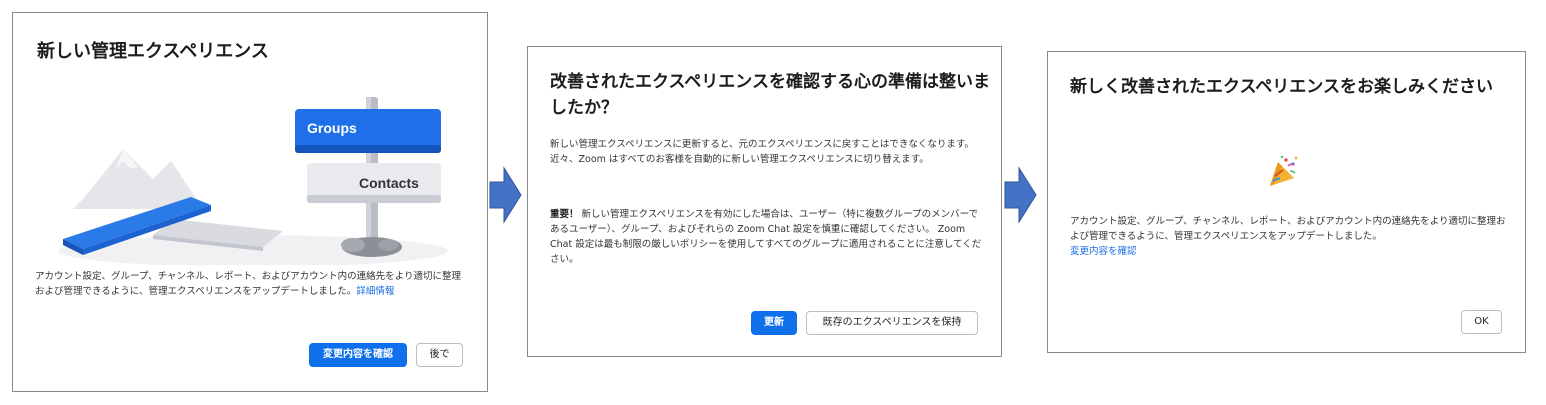  What do you see at coordinates (1481, 322) in the screenshot?
I see `ok-button: OK` at bounding box center [1481, 322].